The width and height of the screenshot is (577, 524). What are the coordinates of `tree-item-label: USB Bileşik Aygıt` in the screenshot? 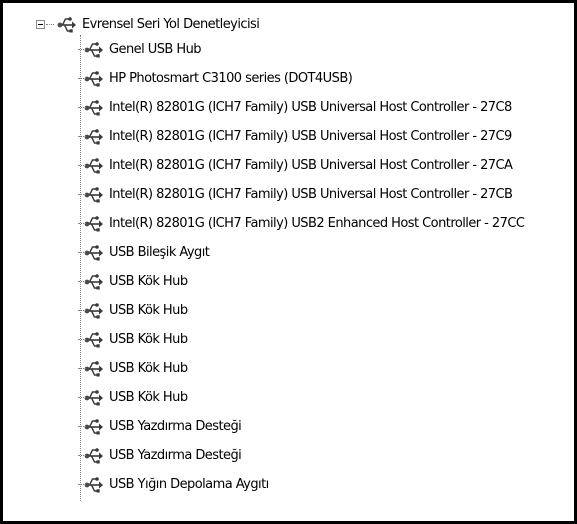 It's located at (159, 252).